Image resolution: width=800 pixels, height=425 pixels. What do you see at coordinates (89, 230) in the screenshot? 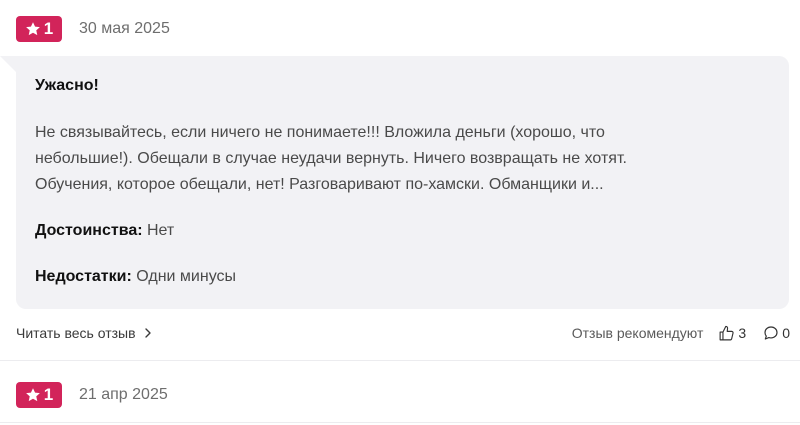
I see `pros-label: Достоинства:` at bounding box center [89, 230].